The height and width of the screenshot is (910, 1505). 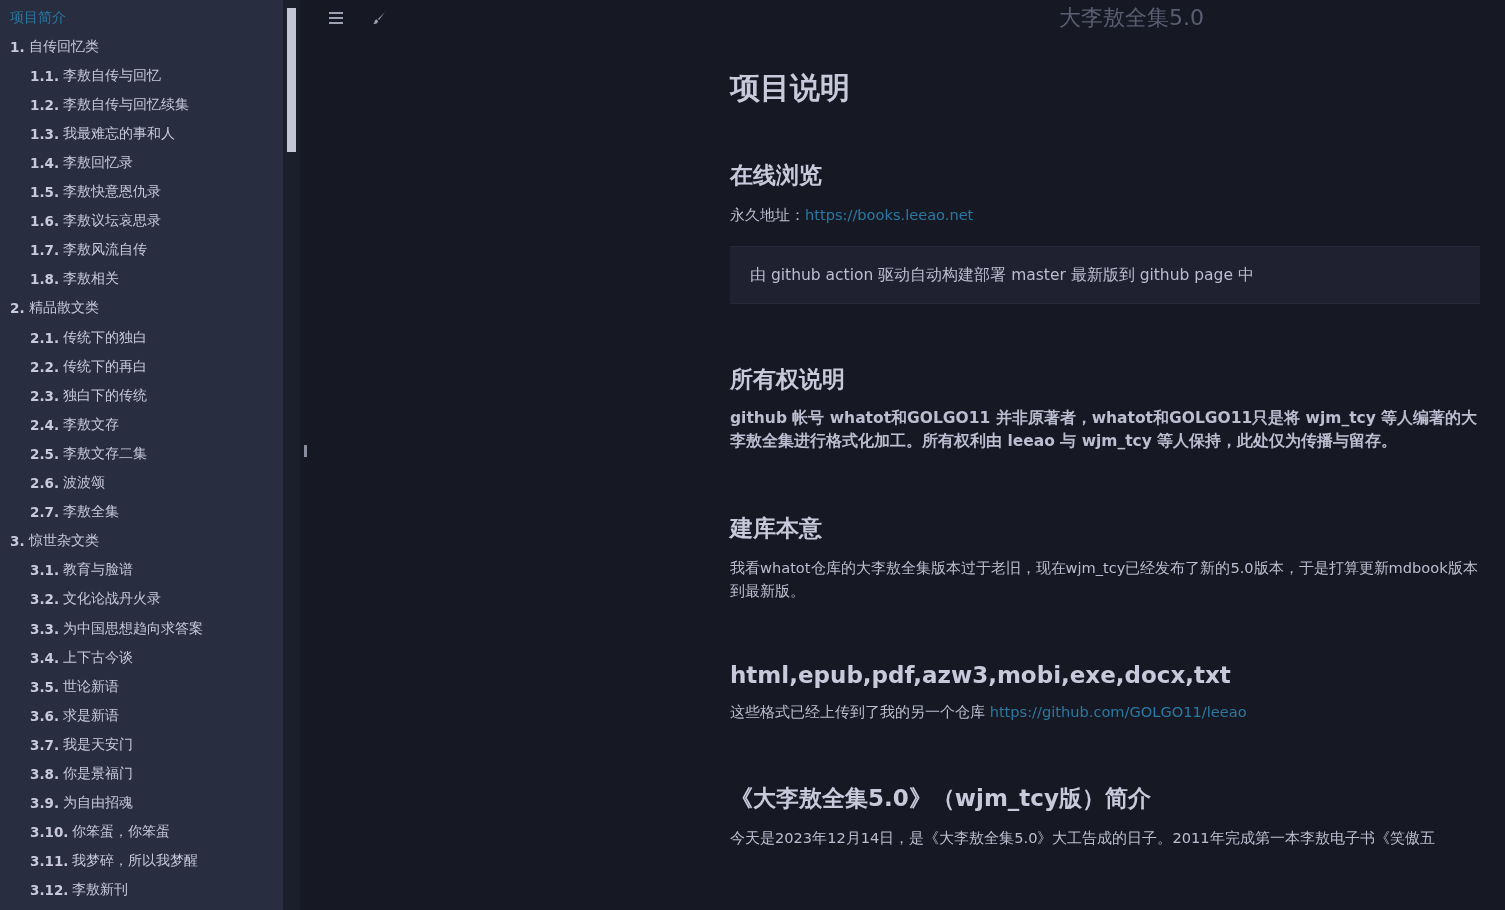 What do you see at coordinates (1104, 430) in the screenshot?
I see `paragraph: github 帐号 whatot和GOLGO11 并非原著者，whatot和GOLGO11只是将 wjm_tcy 等人编著的大李敖全集进行格式化加工。所有权利由 leeao 与 wjm_tcy 等人保持，此处仅为传播与留存。` at bounding box center [1104, 430].